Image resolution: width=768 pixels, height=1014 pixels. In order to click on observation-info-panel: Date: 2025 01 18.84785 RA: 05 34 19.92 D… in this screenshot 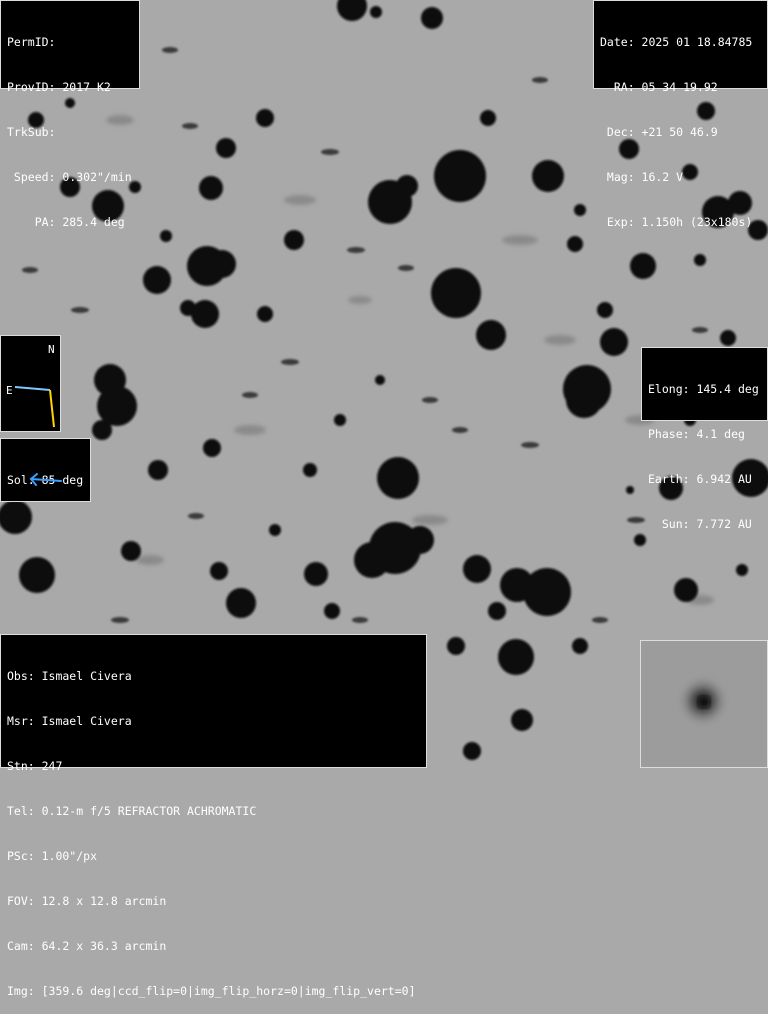, I will do `click(680, 114)`.